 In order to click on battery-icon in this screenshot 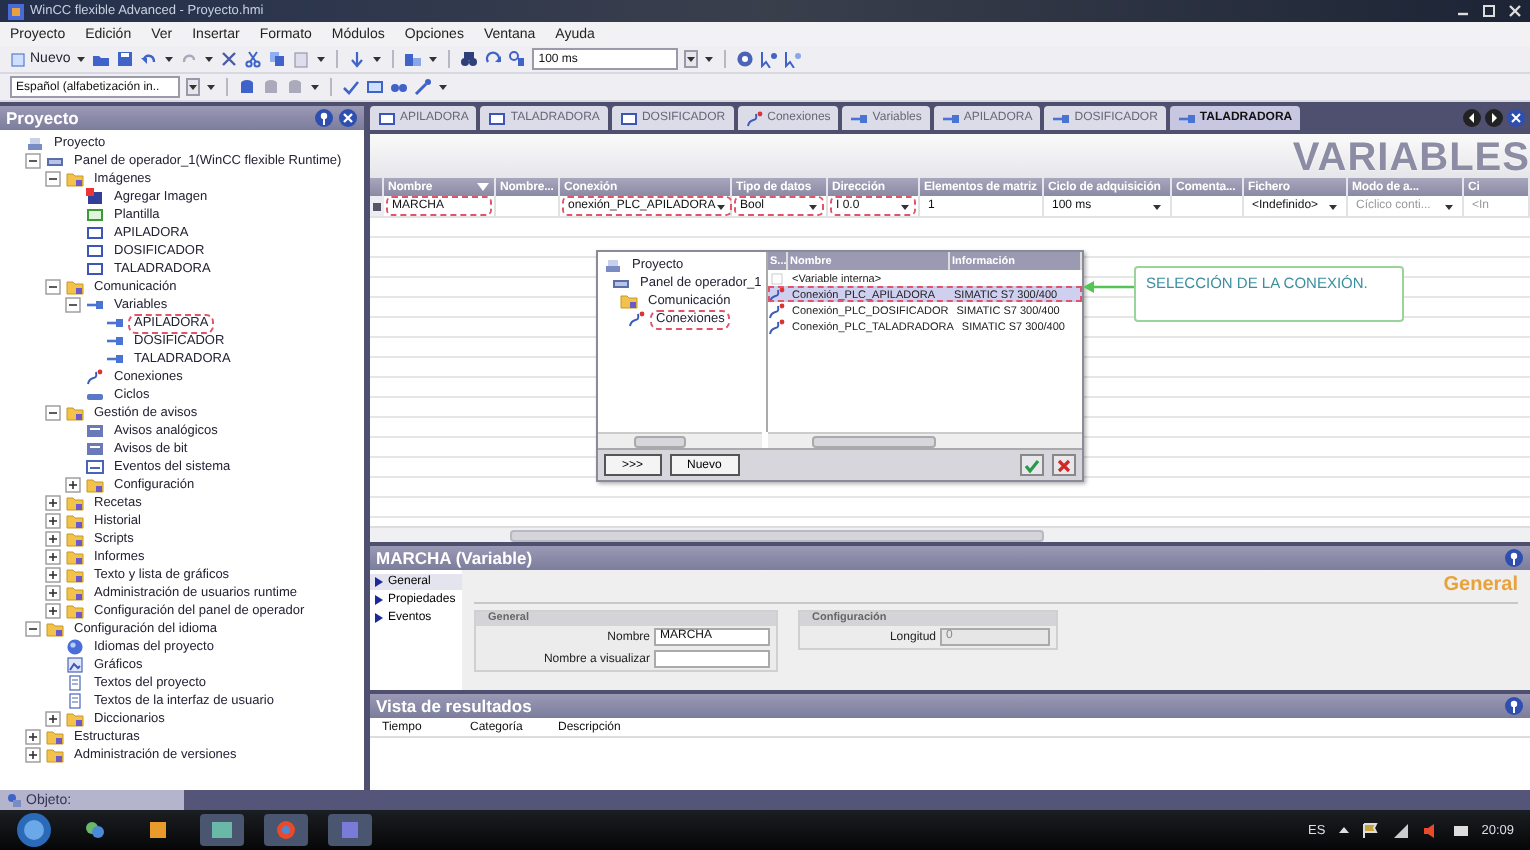, I will do `click(1460, 830)`.